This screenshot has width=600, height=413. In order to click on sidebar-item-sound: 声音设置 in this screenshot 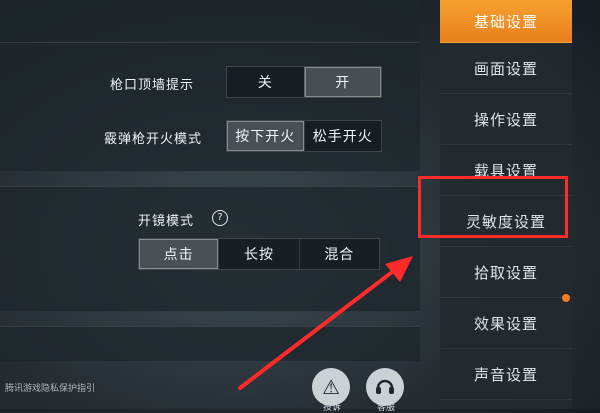, I will do `click(506, 374)`.